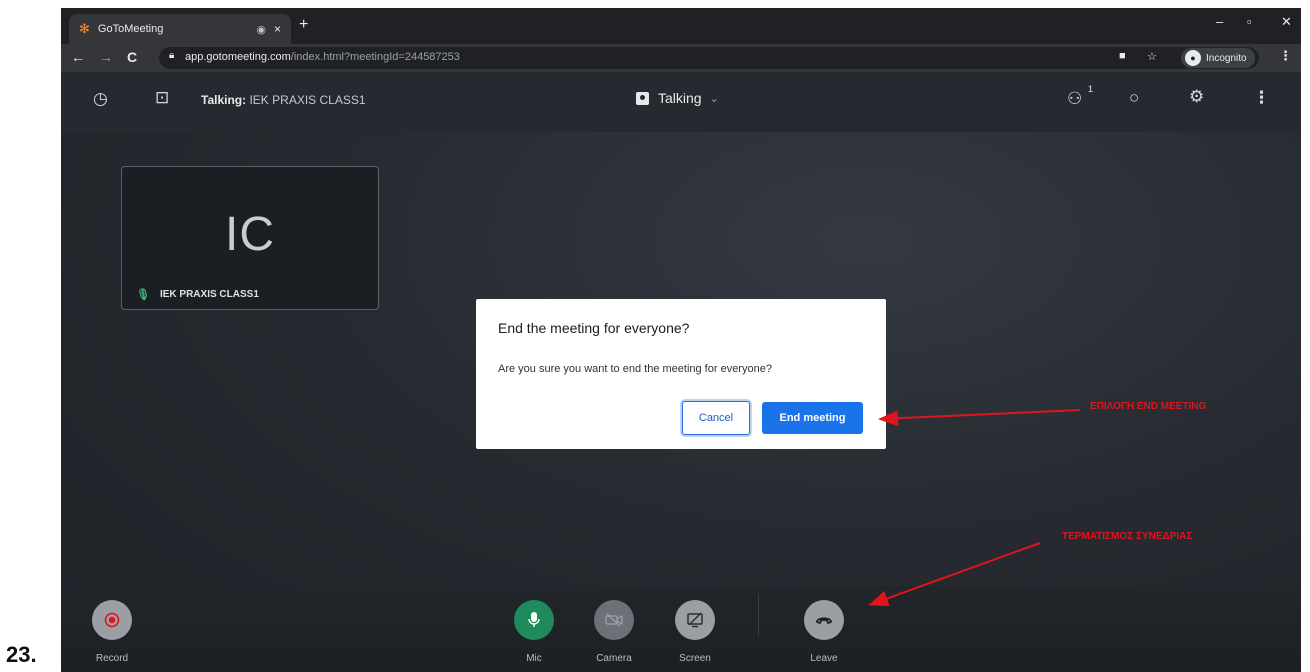 The image size is (1310, 672). I want to click on incognito-label: Incognito, so click(1226, 58).